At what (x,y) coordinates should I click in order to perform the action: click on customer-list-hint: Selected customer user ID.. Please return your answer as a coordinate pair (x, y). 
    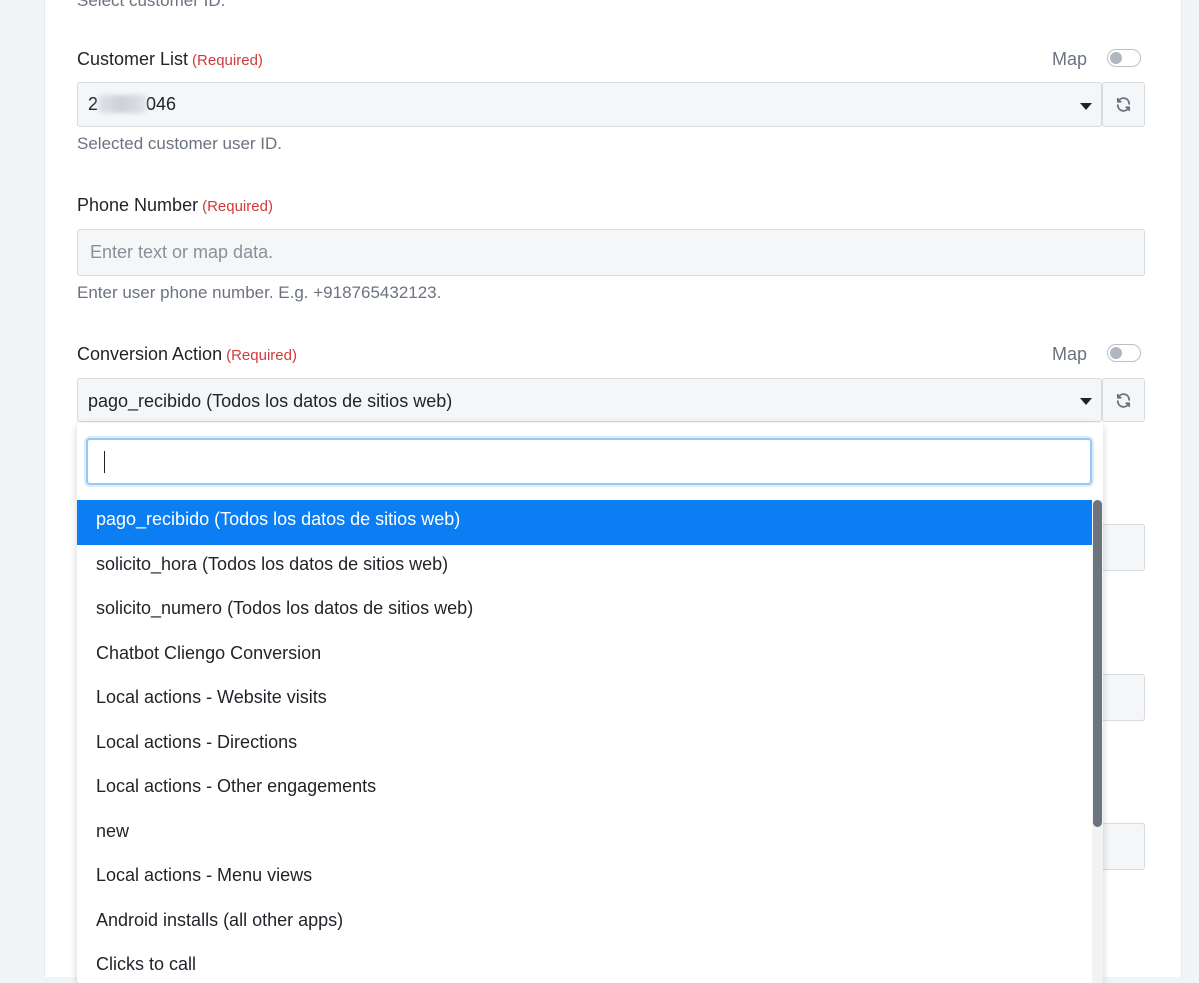
    Looking at the image, I should click on (180, 143).